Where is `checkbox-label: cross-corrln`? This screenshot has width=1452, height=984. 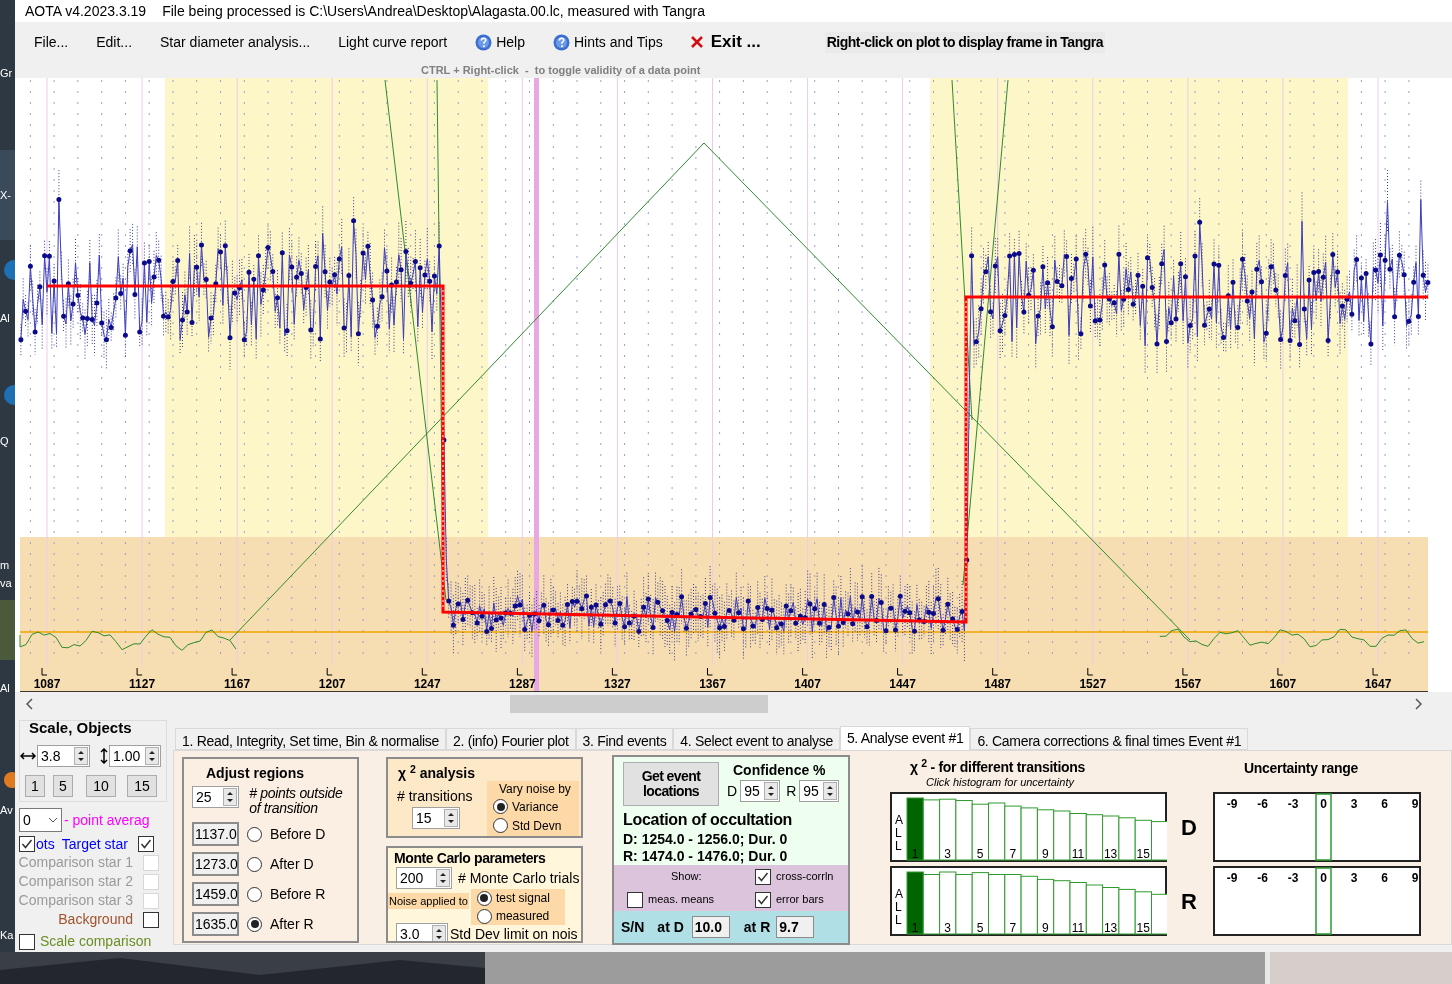
checkbox-label: cross-corrln is located at coordinates (805, 877).